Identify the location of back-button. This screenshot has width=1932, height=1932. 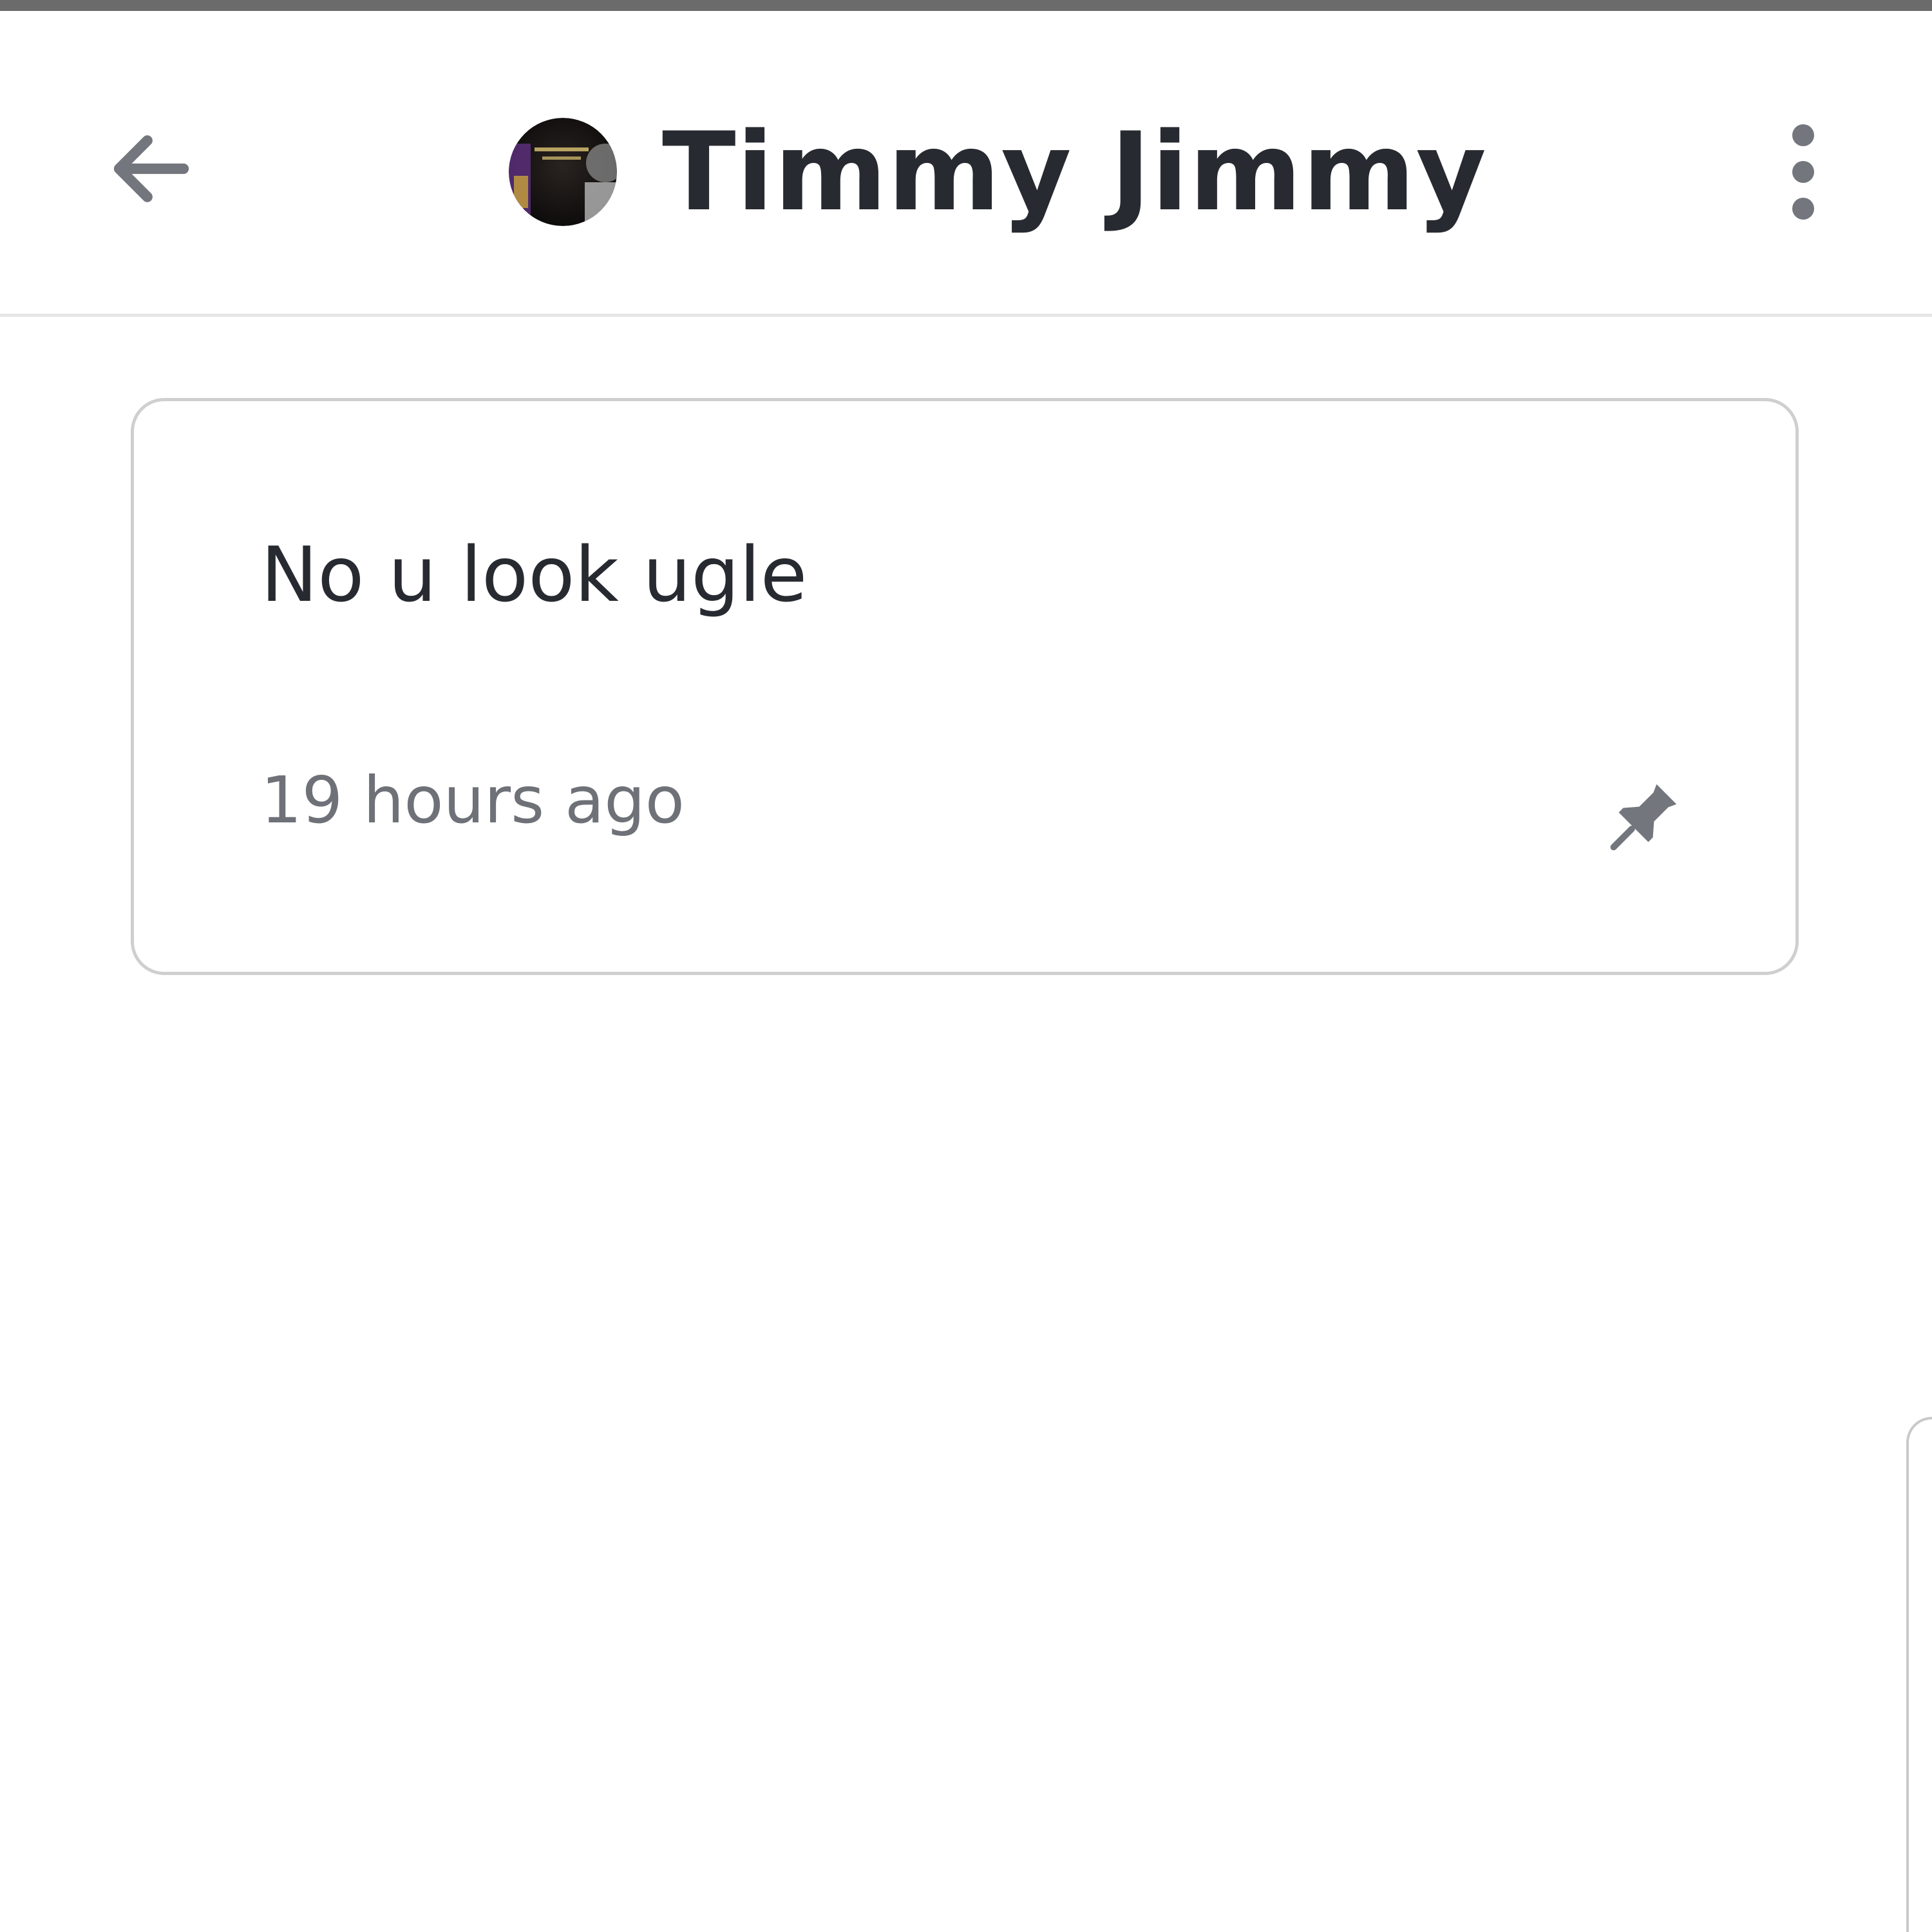
(151, 168).